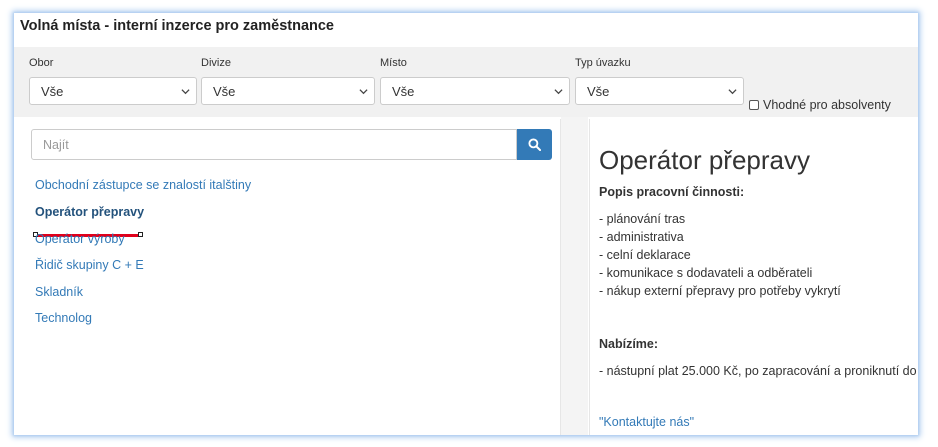 The height and width of the screenshot is (447, 938). Describe the element at coordinates (52, 91) in the screenshot. I see `obor-select-value: Vše` at that location.